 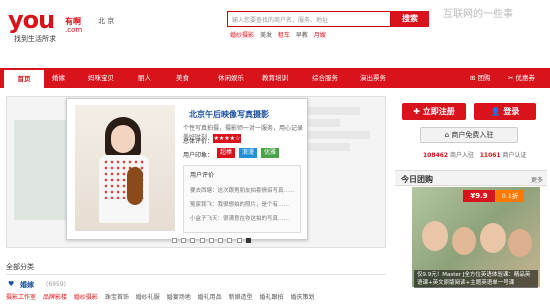 What do you see at coordinates (490, 155) in the screenshot?
I see `cert-count: 11061` at bounding box center [490, 155].